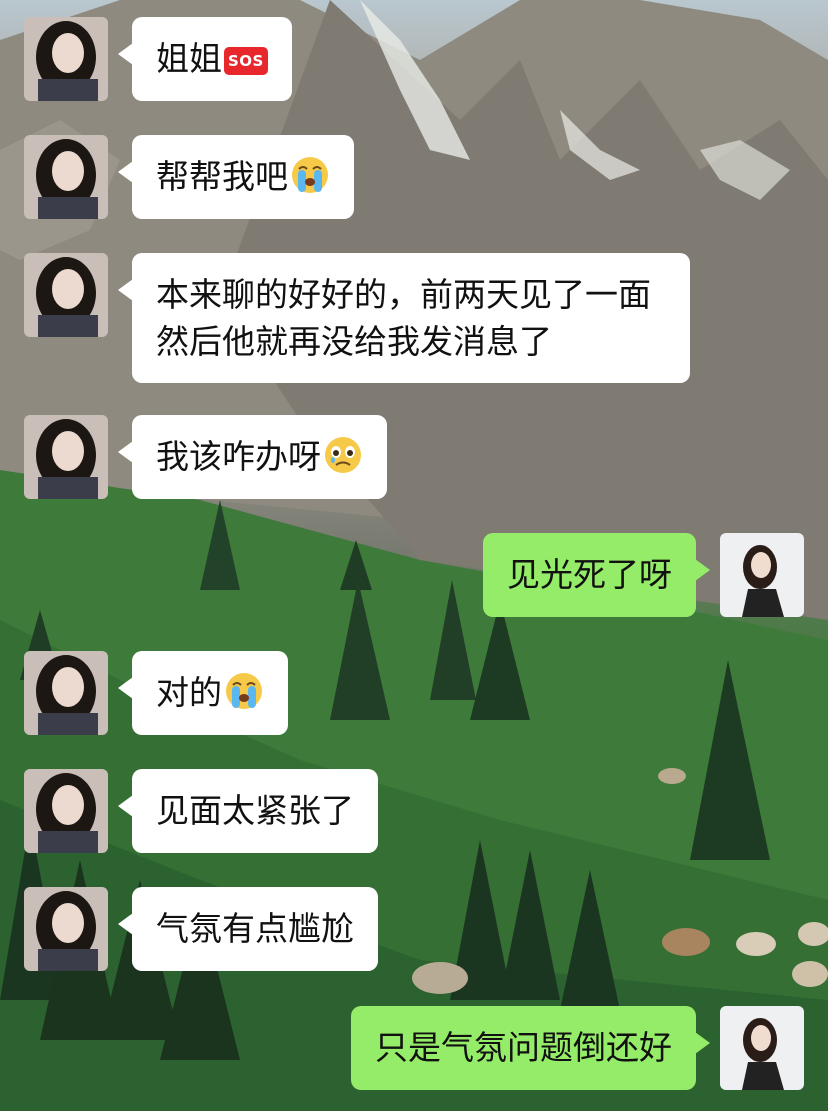 The height and width of the screenshot is (1111, 828). Describe the element at coordinates (246, 61) in the screenshot. I see `sos-icon: SOS` at that location.